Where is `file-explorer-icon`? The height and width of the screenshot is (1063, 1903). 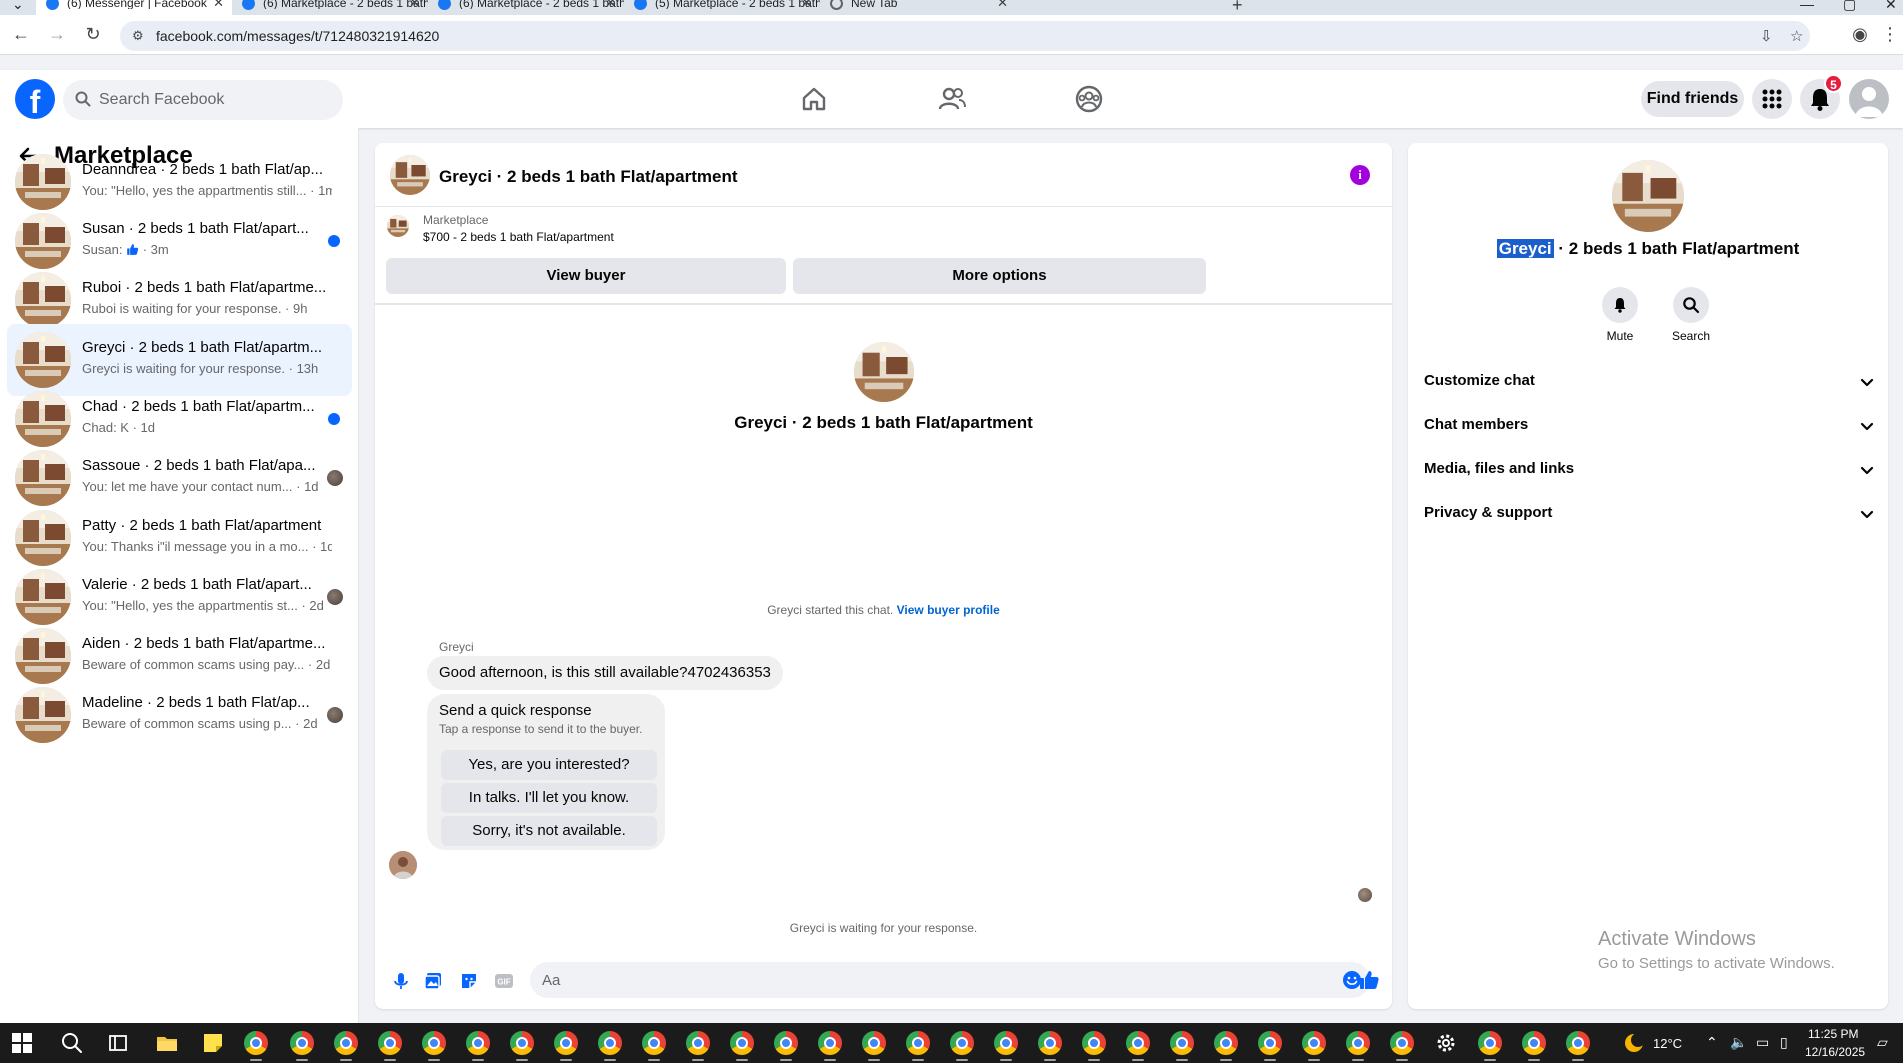 file-explorer-icon is located at coordinates (167, 1043).